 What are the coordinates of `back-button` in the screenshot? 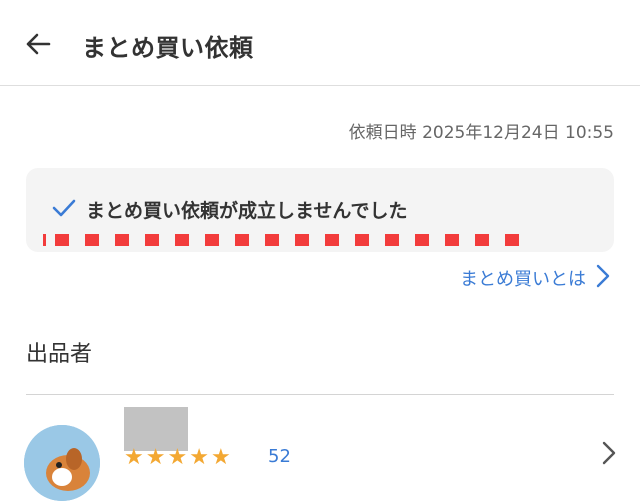 It's located at (38, 46).